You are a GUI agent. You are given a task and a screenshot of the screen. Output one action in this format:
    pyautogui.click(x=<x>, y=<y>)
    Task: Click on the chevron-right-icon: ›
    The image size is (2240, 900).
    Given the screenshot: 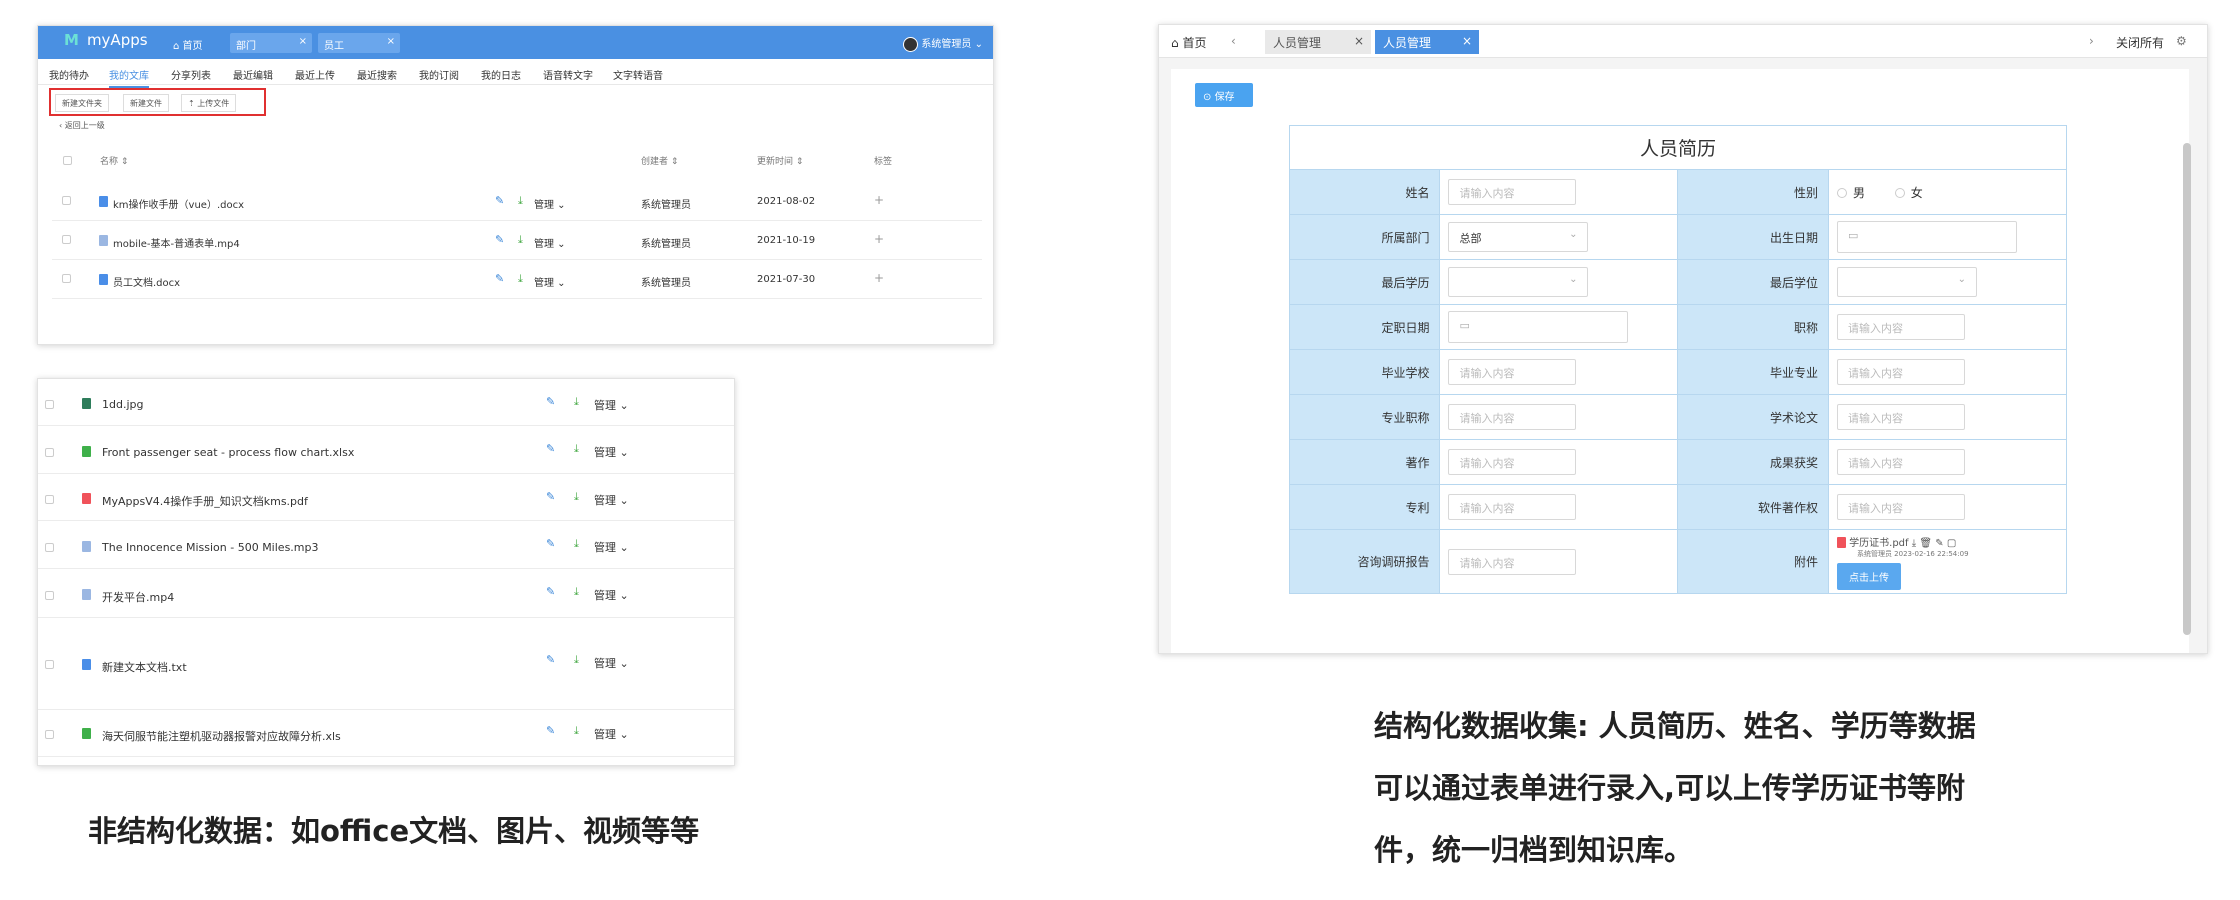 What is the action you would take?
    pyautogui.click(x=2091, y=41)
    